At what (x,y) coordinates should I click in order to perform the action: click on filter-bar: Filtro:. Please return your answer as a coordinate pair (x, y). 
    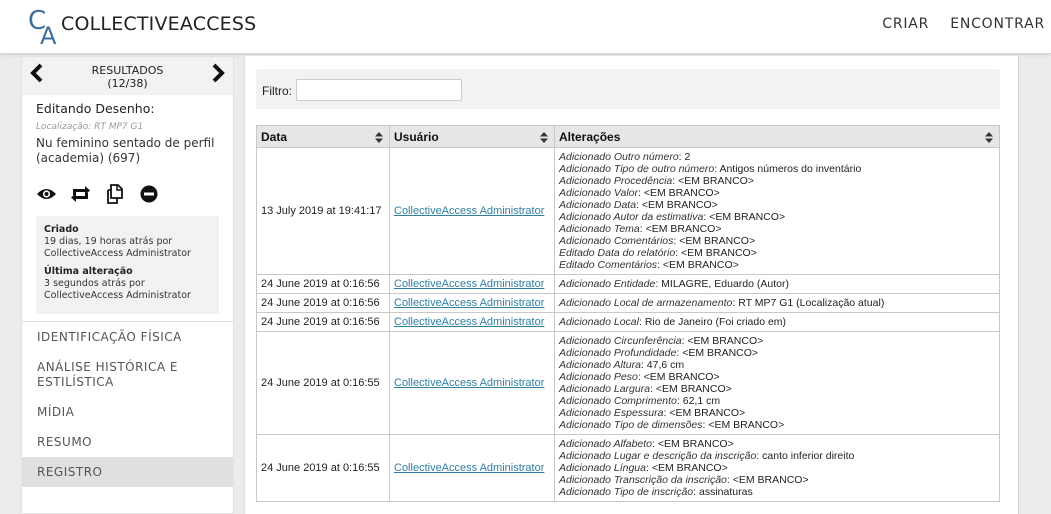
    Looking at the image, I should click on (628, 89).